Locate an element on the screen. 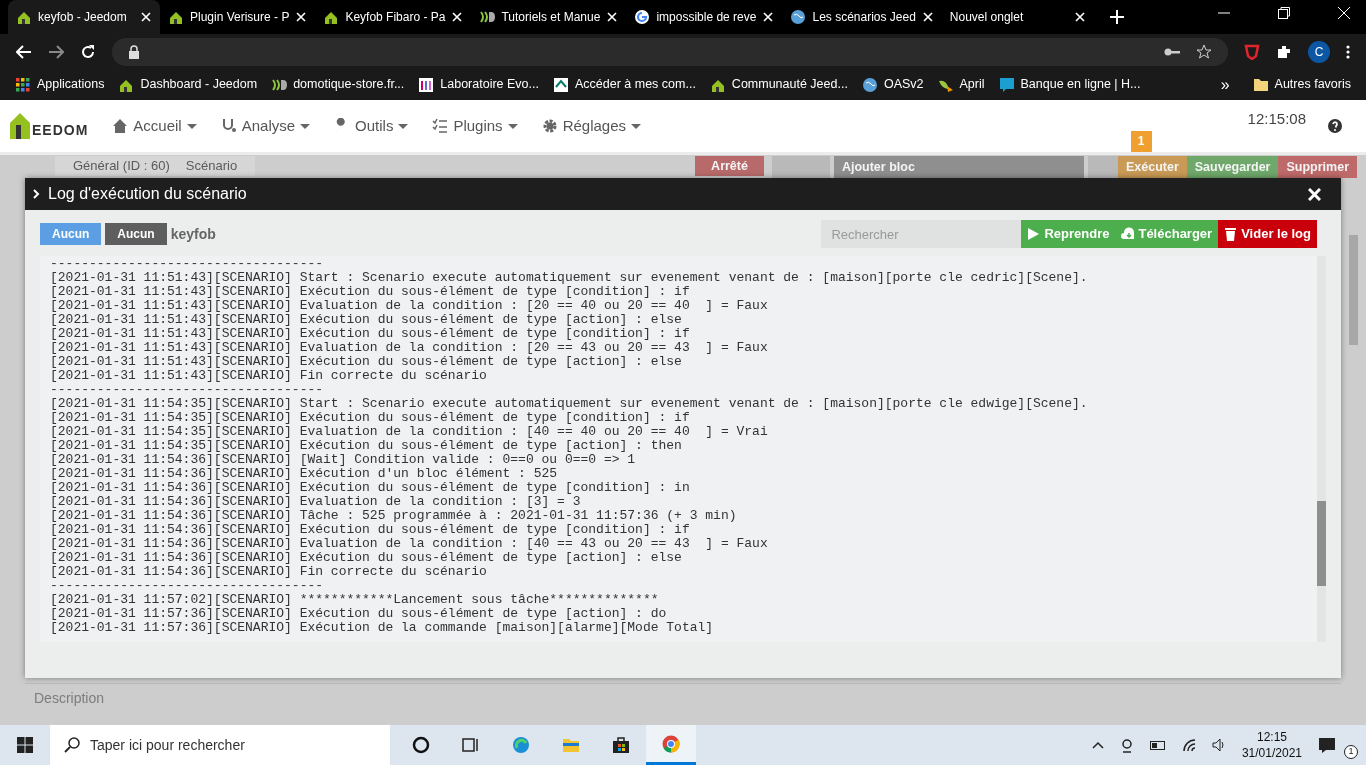 Image resolution: width=1366 pixels, height=768 pixels. log-line: [2021-01-31 11:51:43][SCENARIO] Exécution du sous-élément de type [condition] : if is located at coordinates (370, 292).